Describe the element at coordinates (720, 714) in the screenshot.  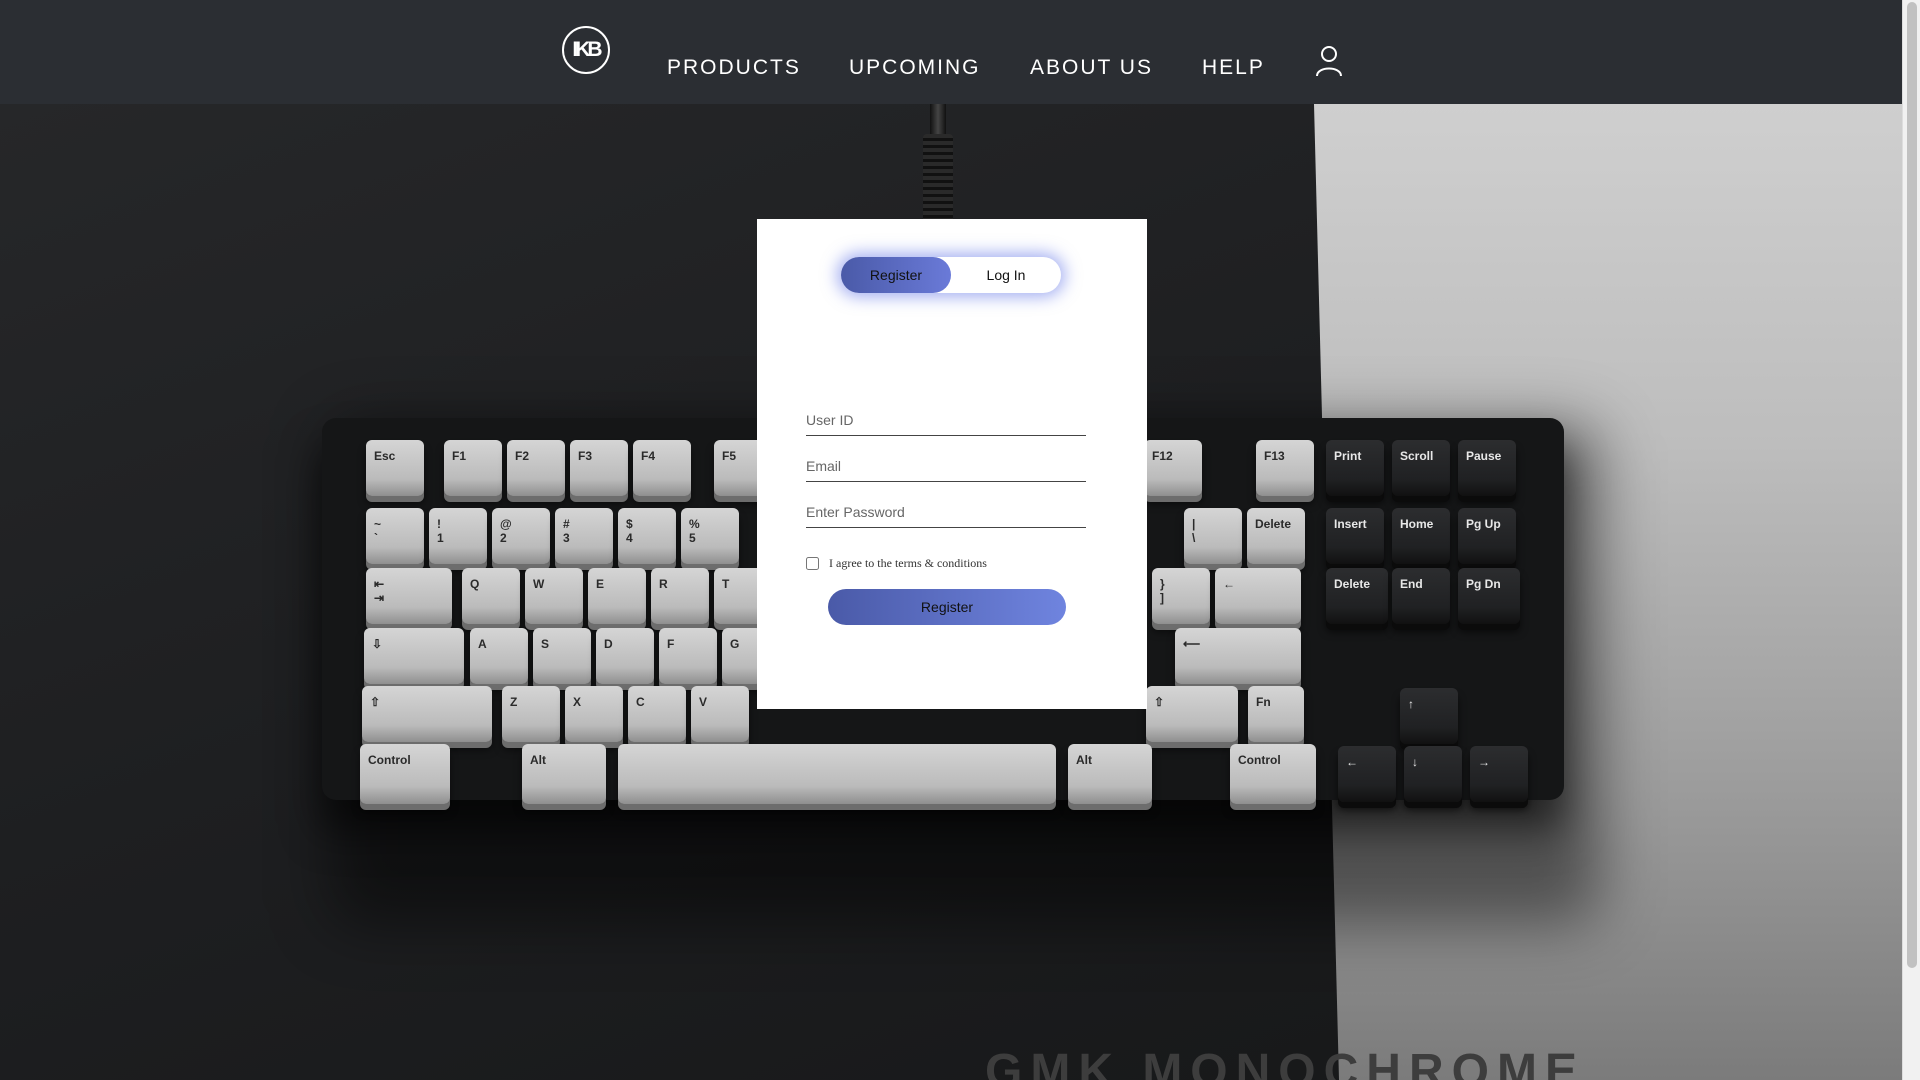
I see `keycap: V` at that location.